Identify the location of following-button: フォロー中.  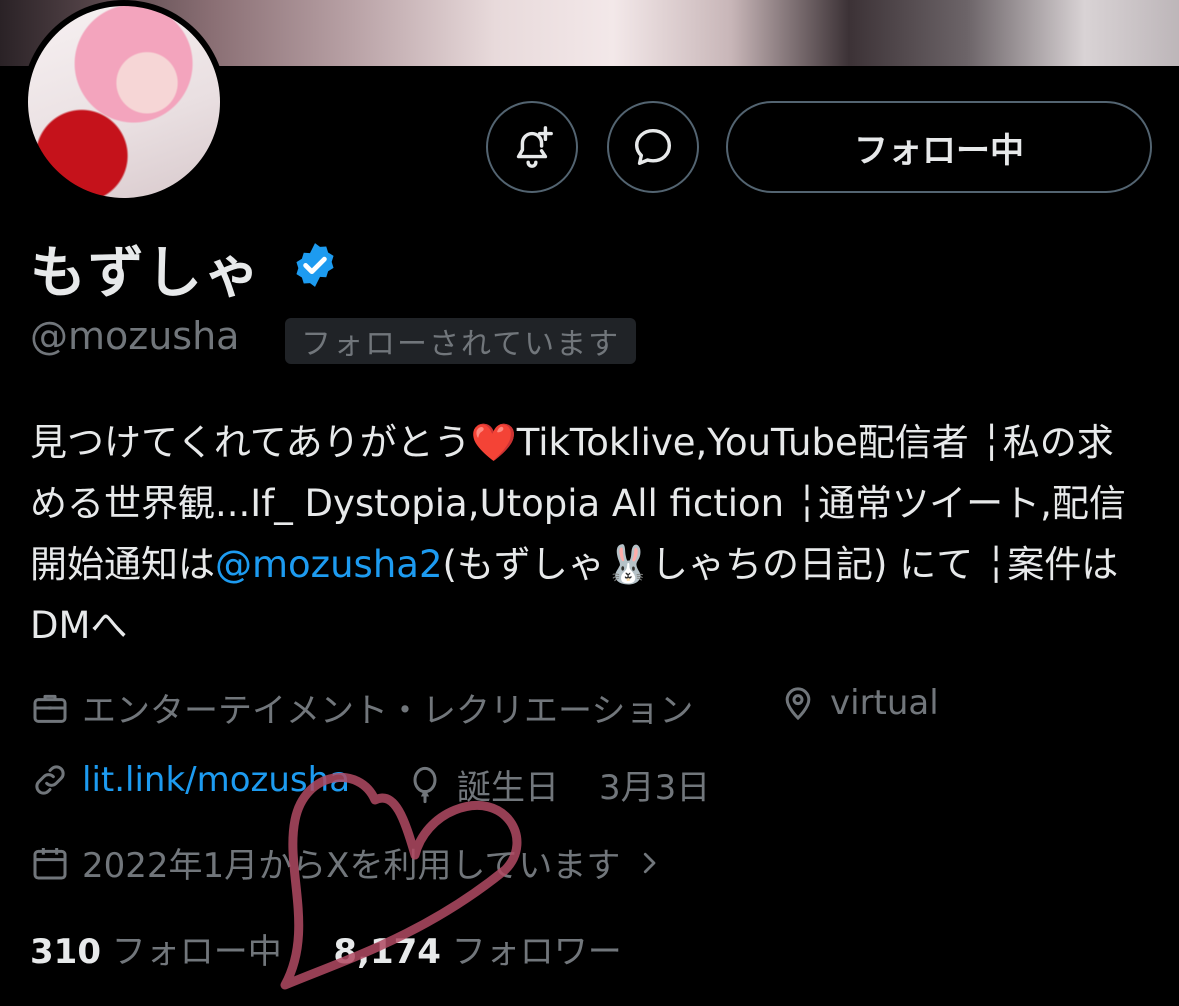
(939, 147).